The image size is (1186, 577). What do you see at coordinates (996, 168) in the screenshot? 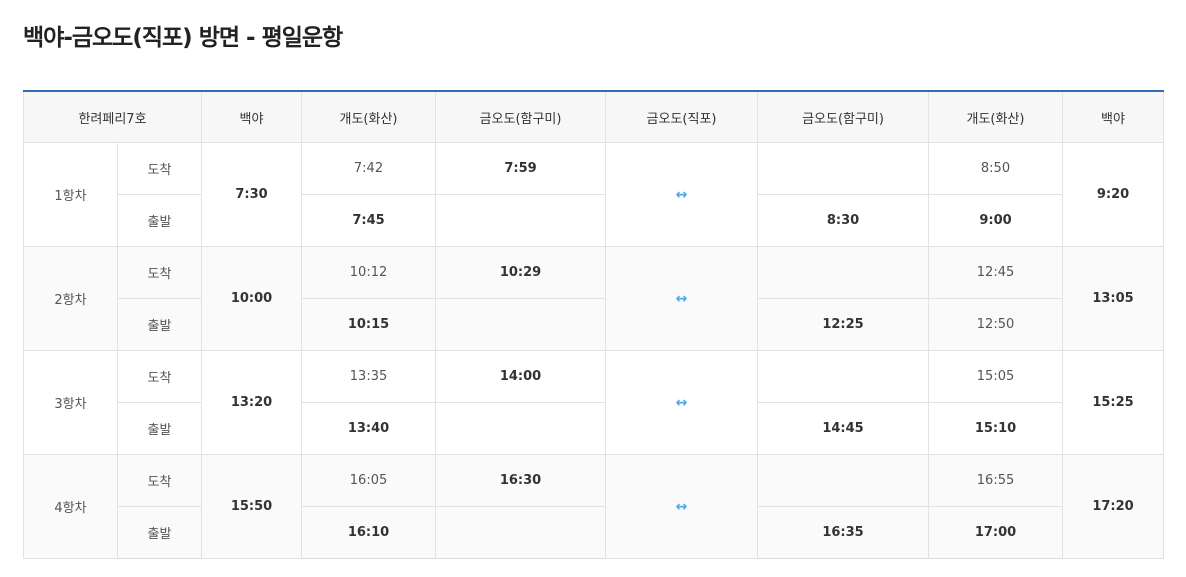
I see `gaedo-return-arrive-time: 8:50` at bounding box center [996, 168].